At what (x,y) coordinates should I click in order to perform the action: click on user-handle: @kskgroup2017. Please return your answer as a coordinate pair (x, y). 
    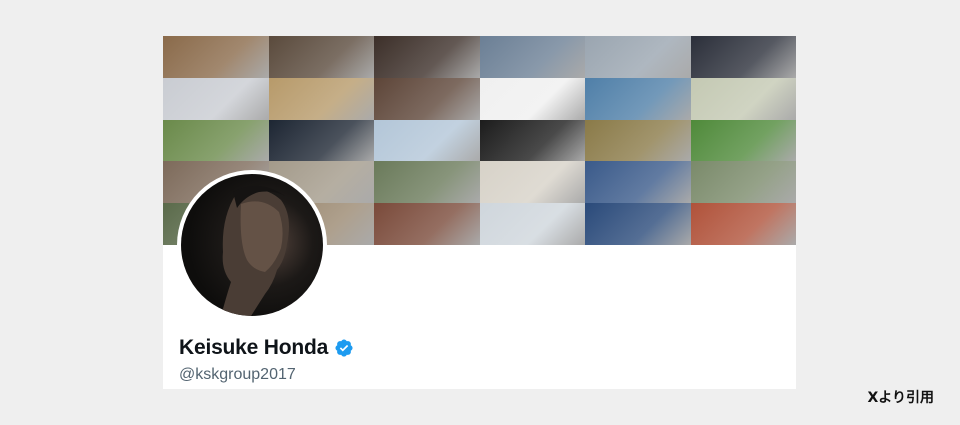
    Looking at the image, I should click on (237, 374).